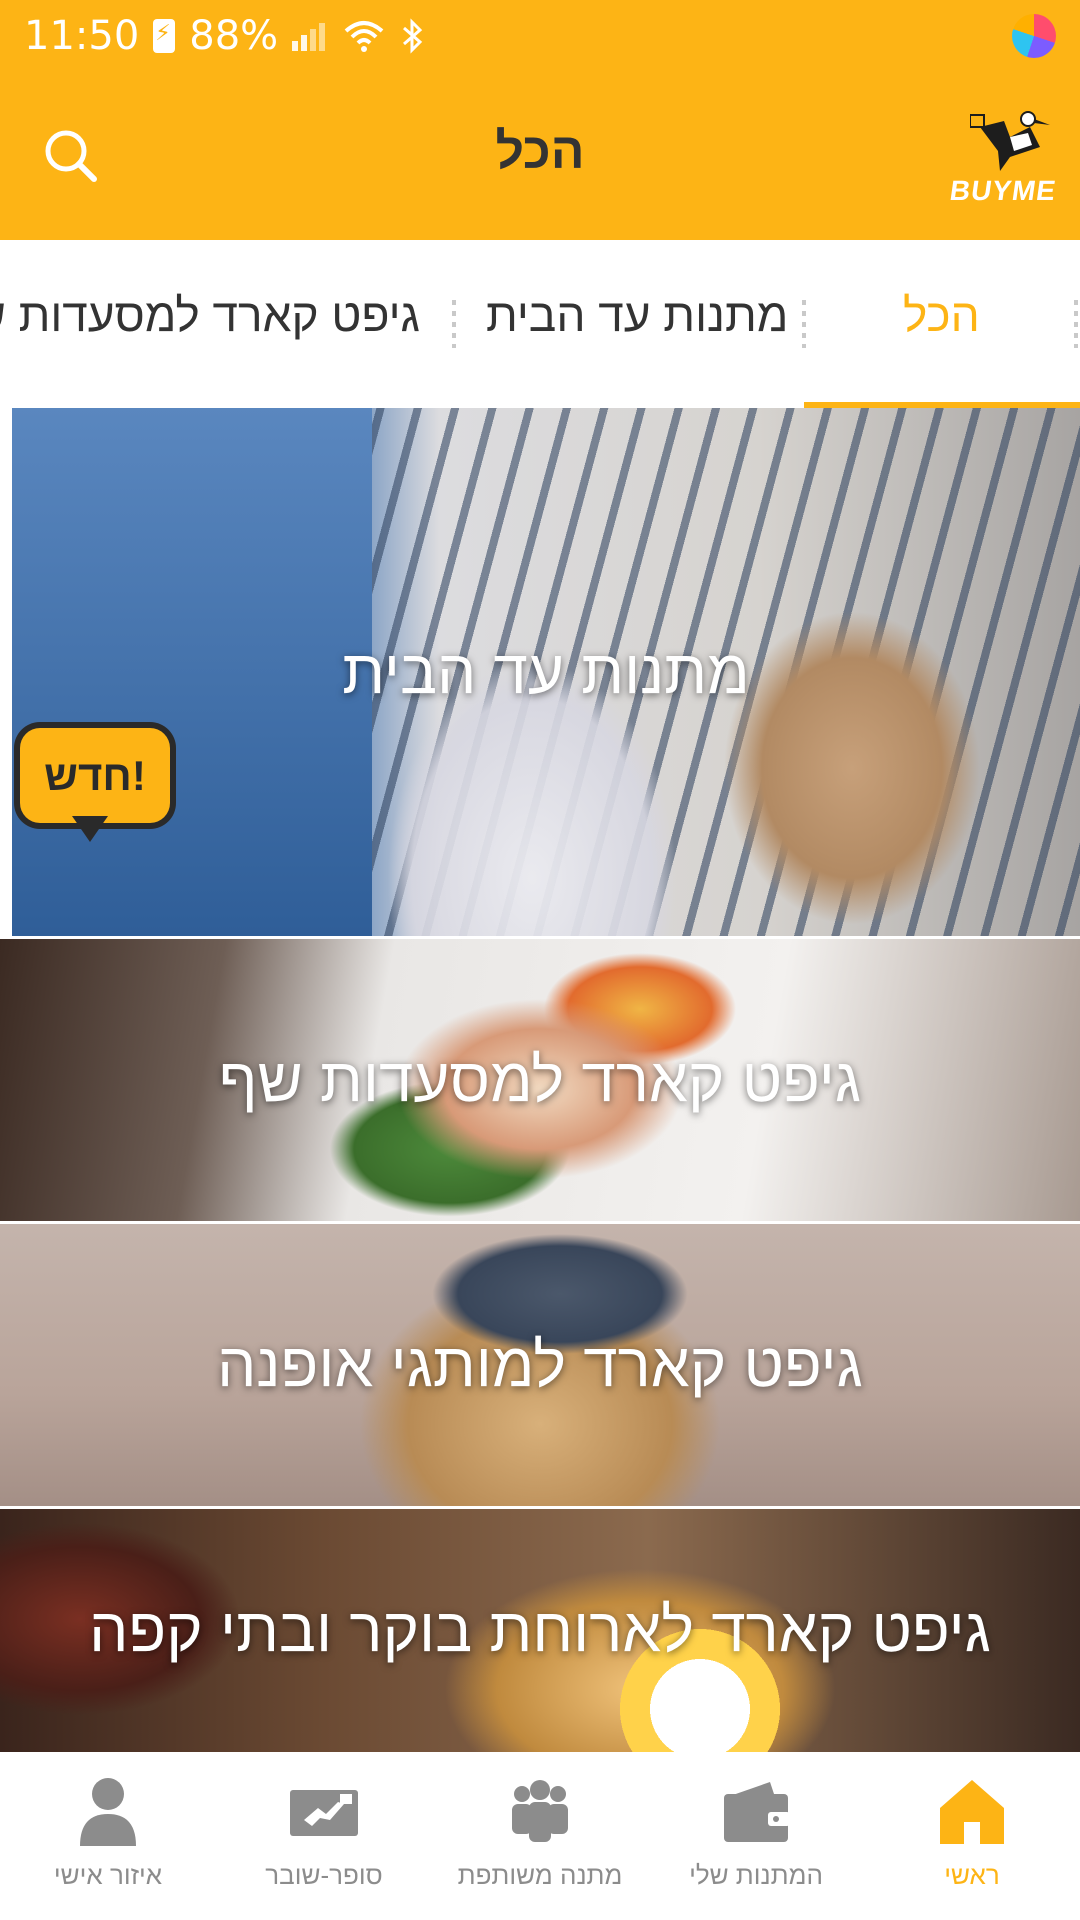 The image size is (1080, 1920). What do you see at coordinates (540, 1875) in the screenshot?
I see `nav-label: מתנה משותפת` at bounding box center [540, 1875].